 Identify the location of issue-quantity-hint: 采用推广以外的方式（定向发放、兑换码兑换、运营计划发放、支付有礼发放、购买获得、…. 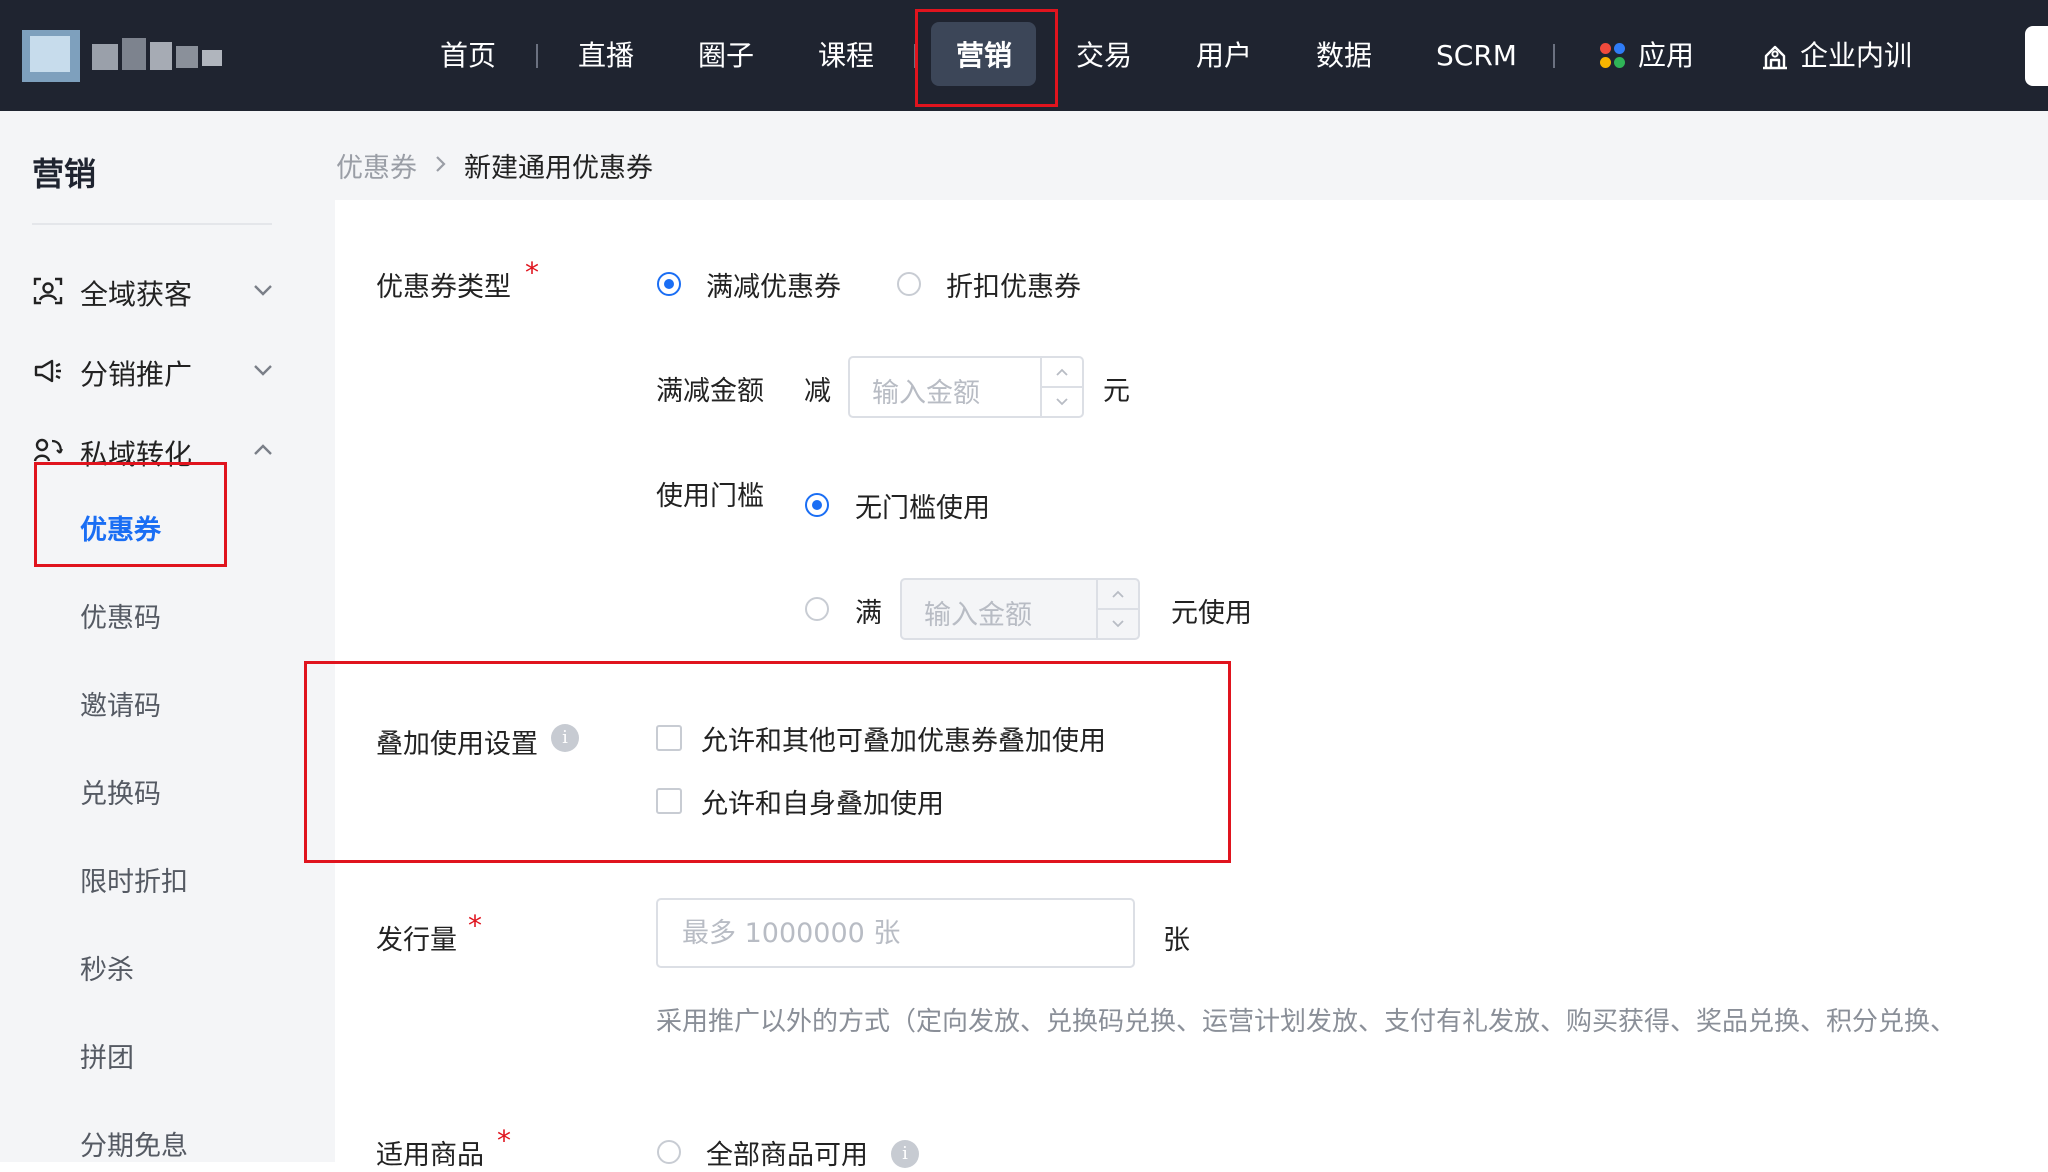
(1306, 1022).